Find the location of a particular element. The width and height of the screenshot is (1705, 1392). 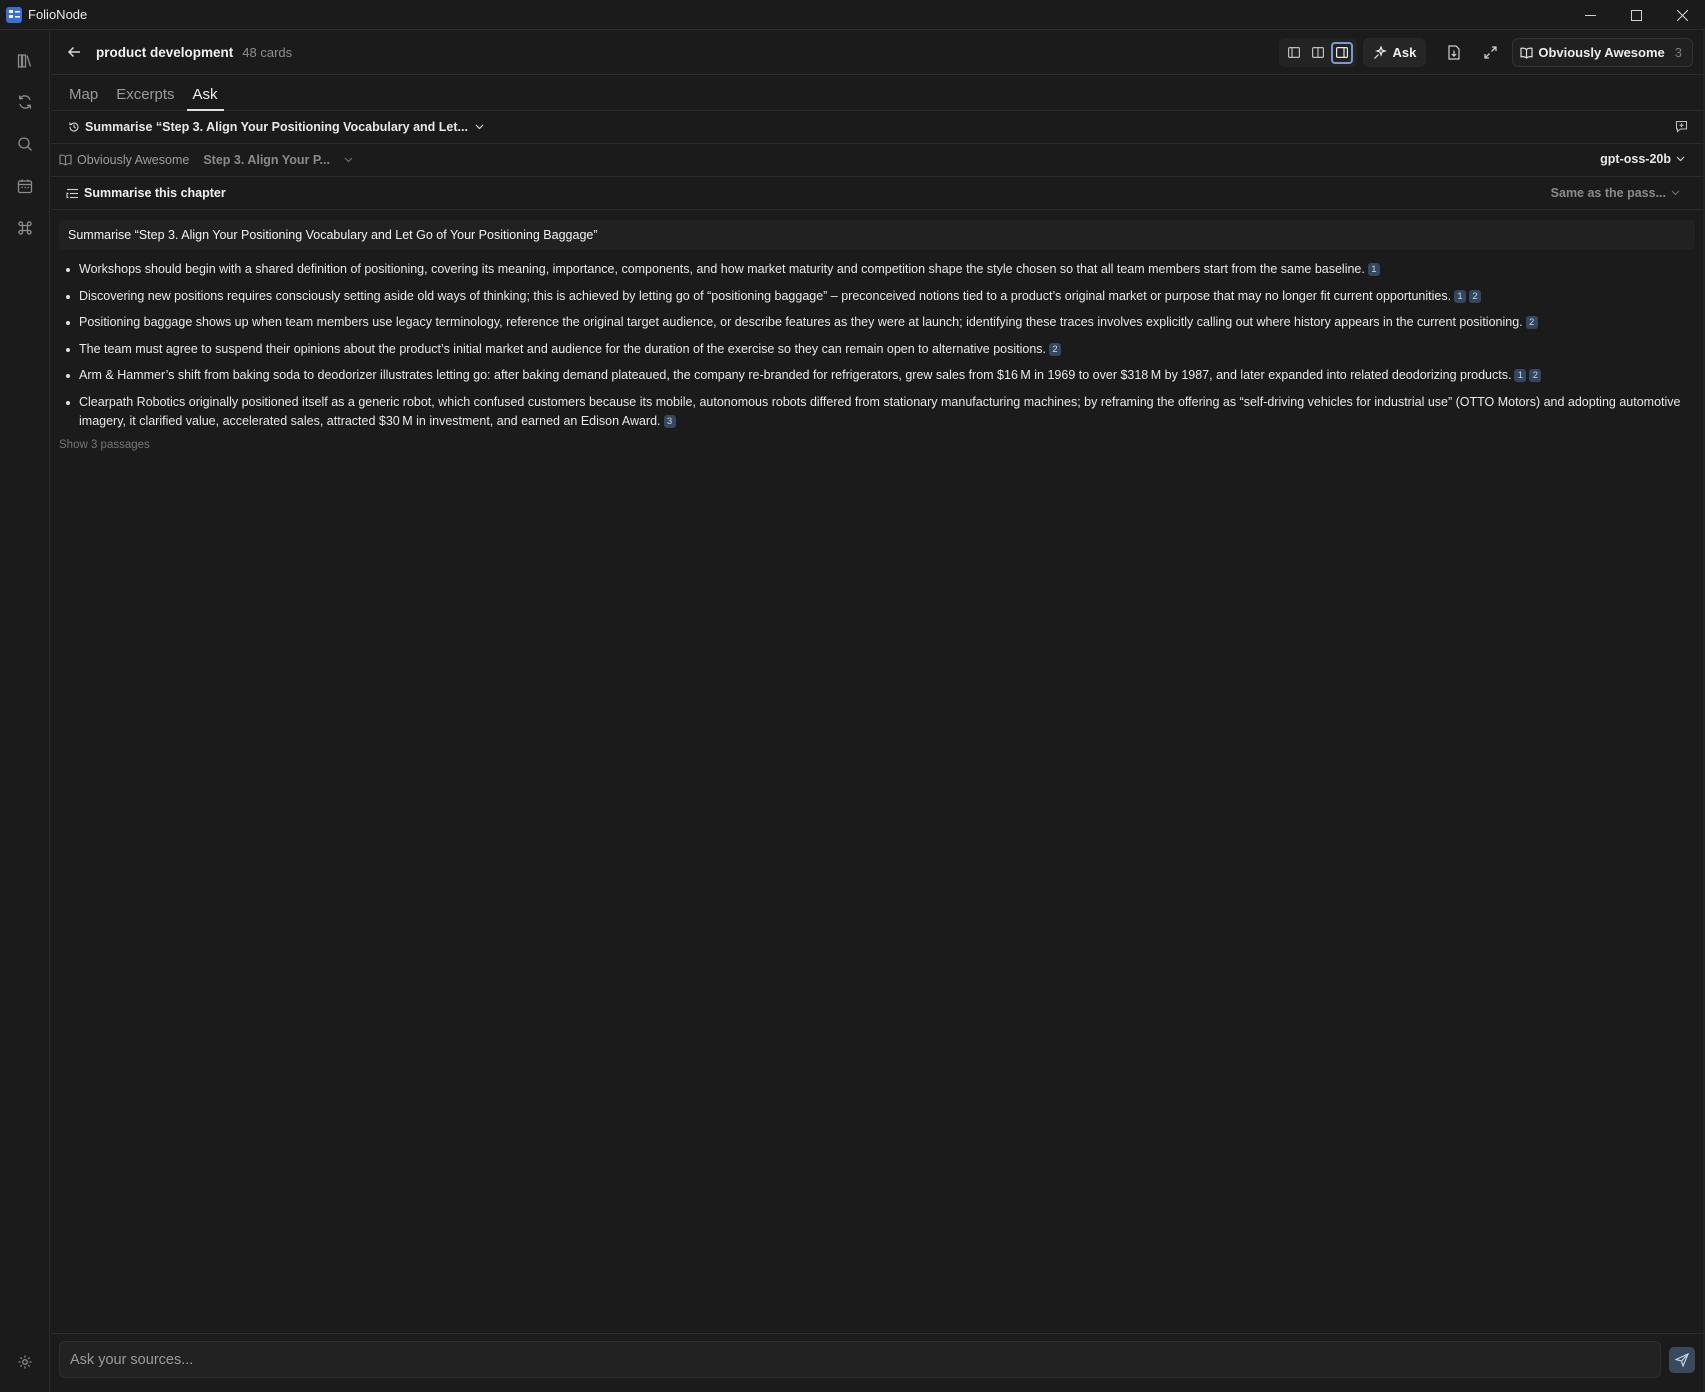

card-count: 48 cards is located at coordinates (267, 52).